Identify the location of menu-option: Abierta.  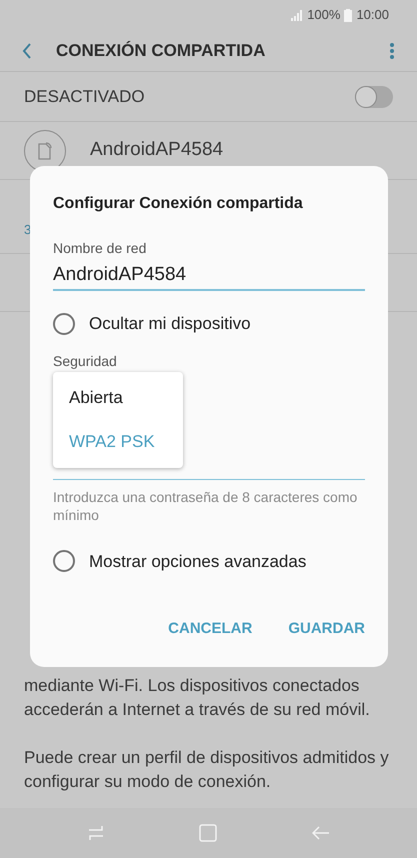
(118, 398).